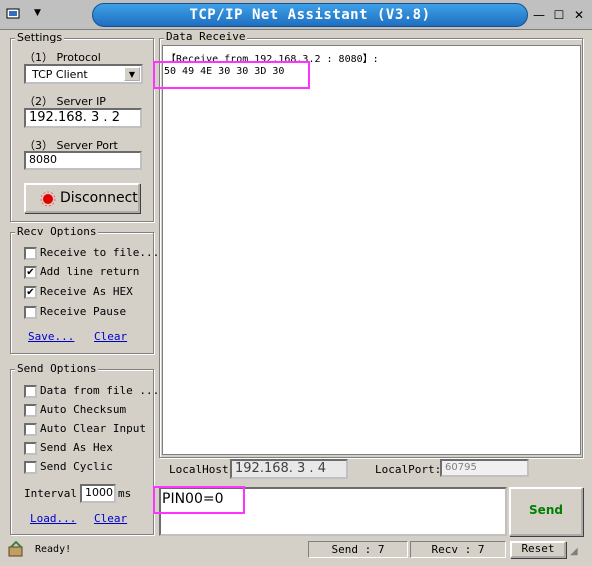  I want to click on send-counter: Send : 7, so click(358, 549).